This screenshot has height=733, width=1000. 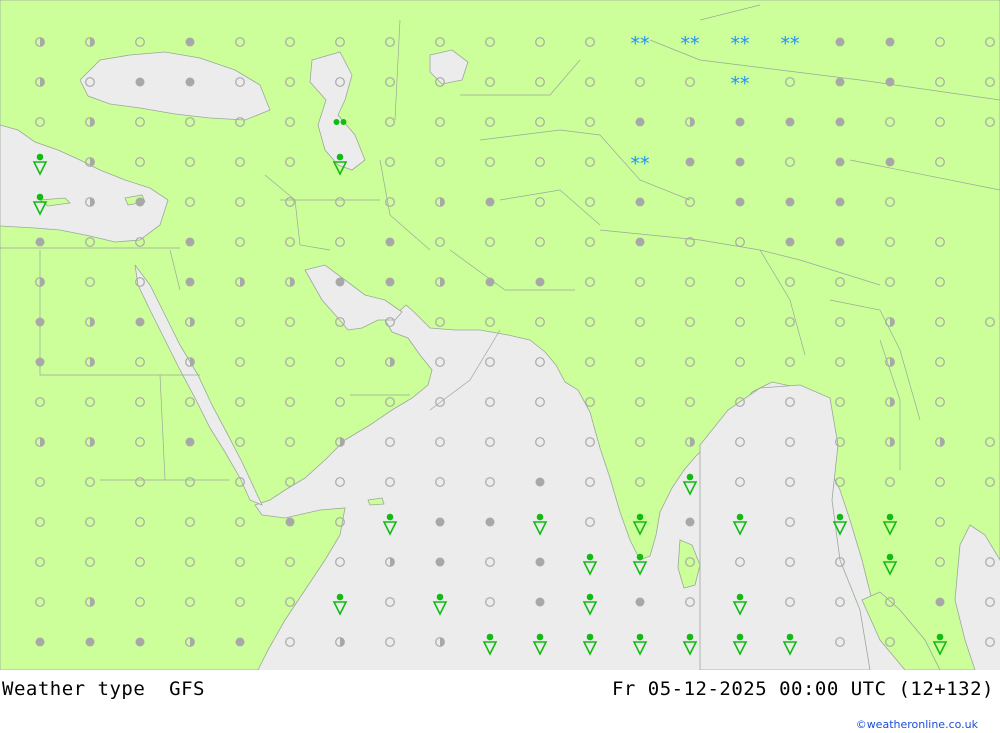 What do you see at coordinates (103, 689) in the screenshot?
I see `product-title: Weather type GFS` at bounding box center [103, 689].